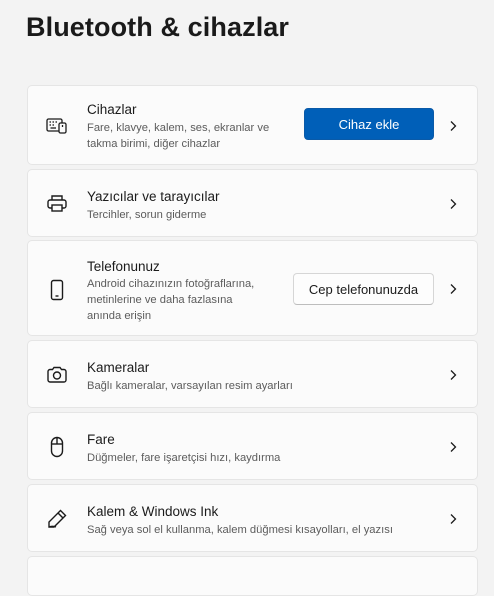  I want to click on card-desc: Tercihler, sorun giderme, so click(147, 215).